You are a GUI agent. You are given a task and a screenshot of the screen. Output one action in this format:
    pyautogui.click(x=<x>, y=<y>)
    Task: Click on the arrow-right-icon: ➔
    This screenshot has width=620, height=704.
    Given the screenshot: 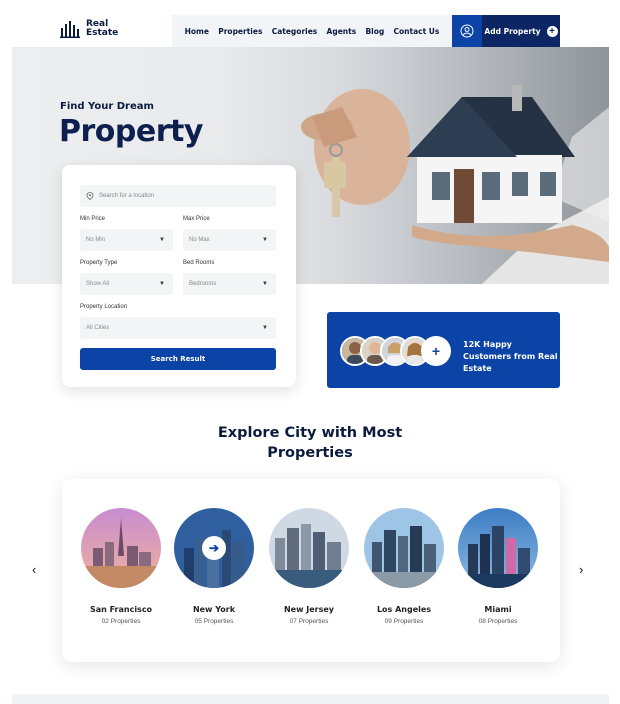 What is the action you would take?
    pyautogui.click(x=214, y=548)
    